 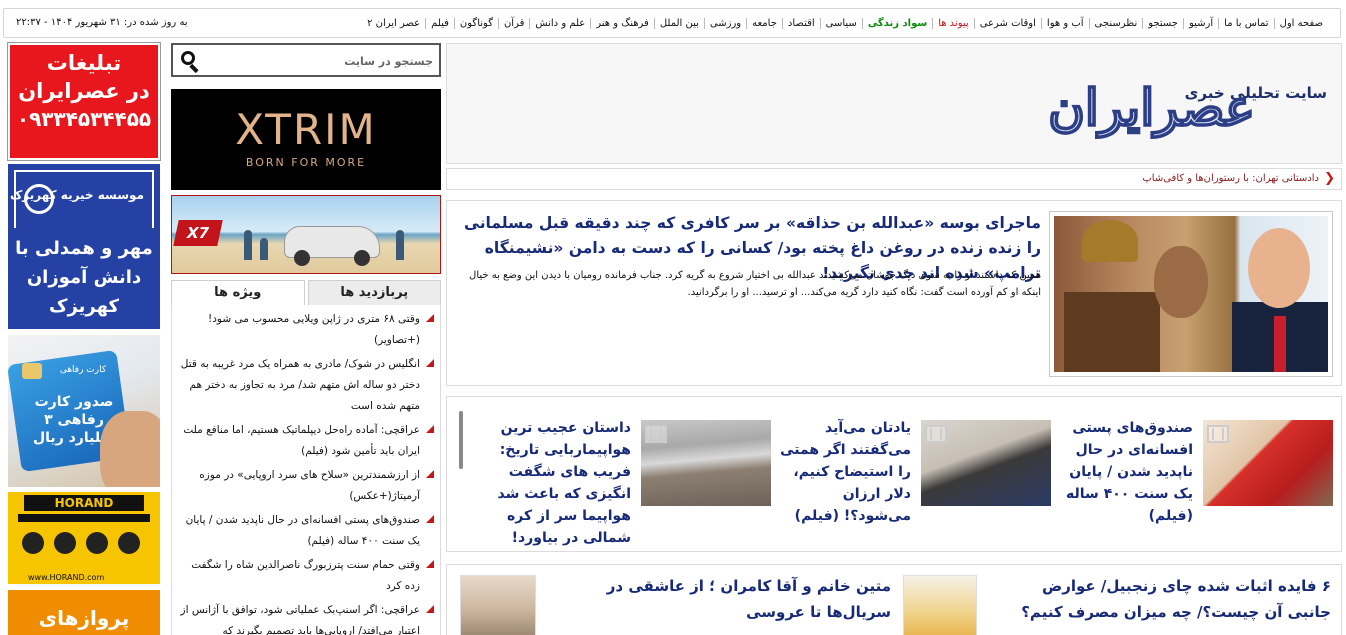 What do you see at coordinates (1152, 107) in the screenshot?
I see `site-logo: عصرایران` at bounding box center [1152, 107].